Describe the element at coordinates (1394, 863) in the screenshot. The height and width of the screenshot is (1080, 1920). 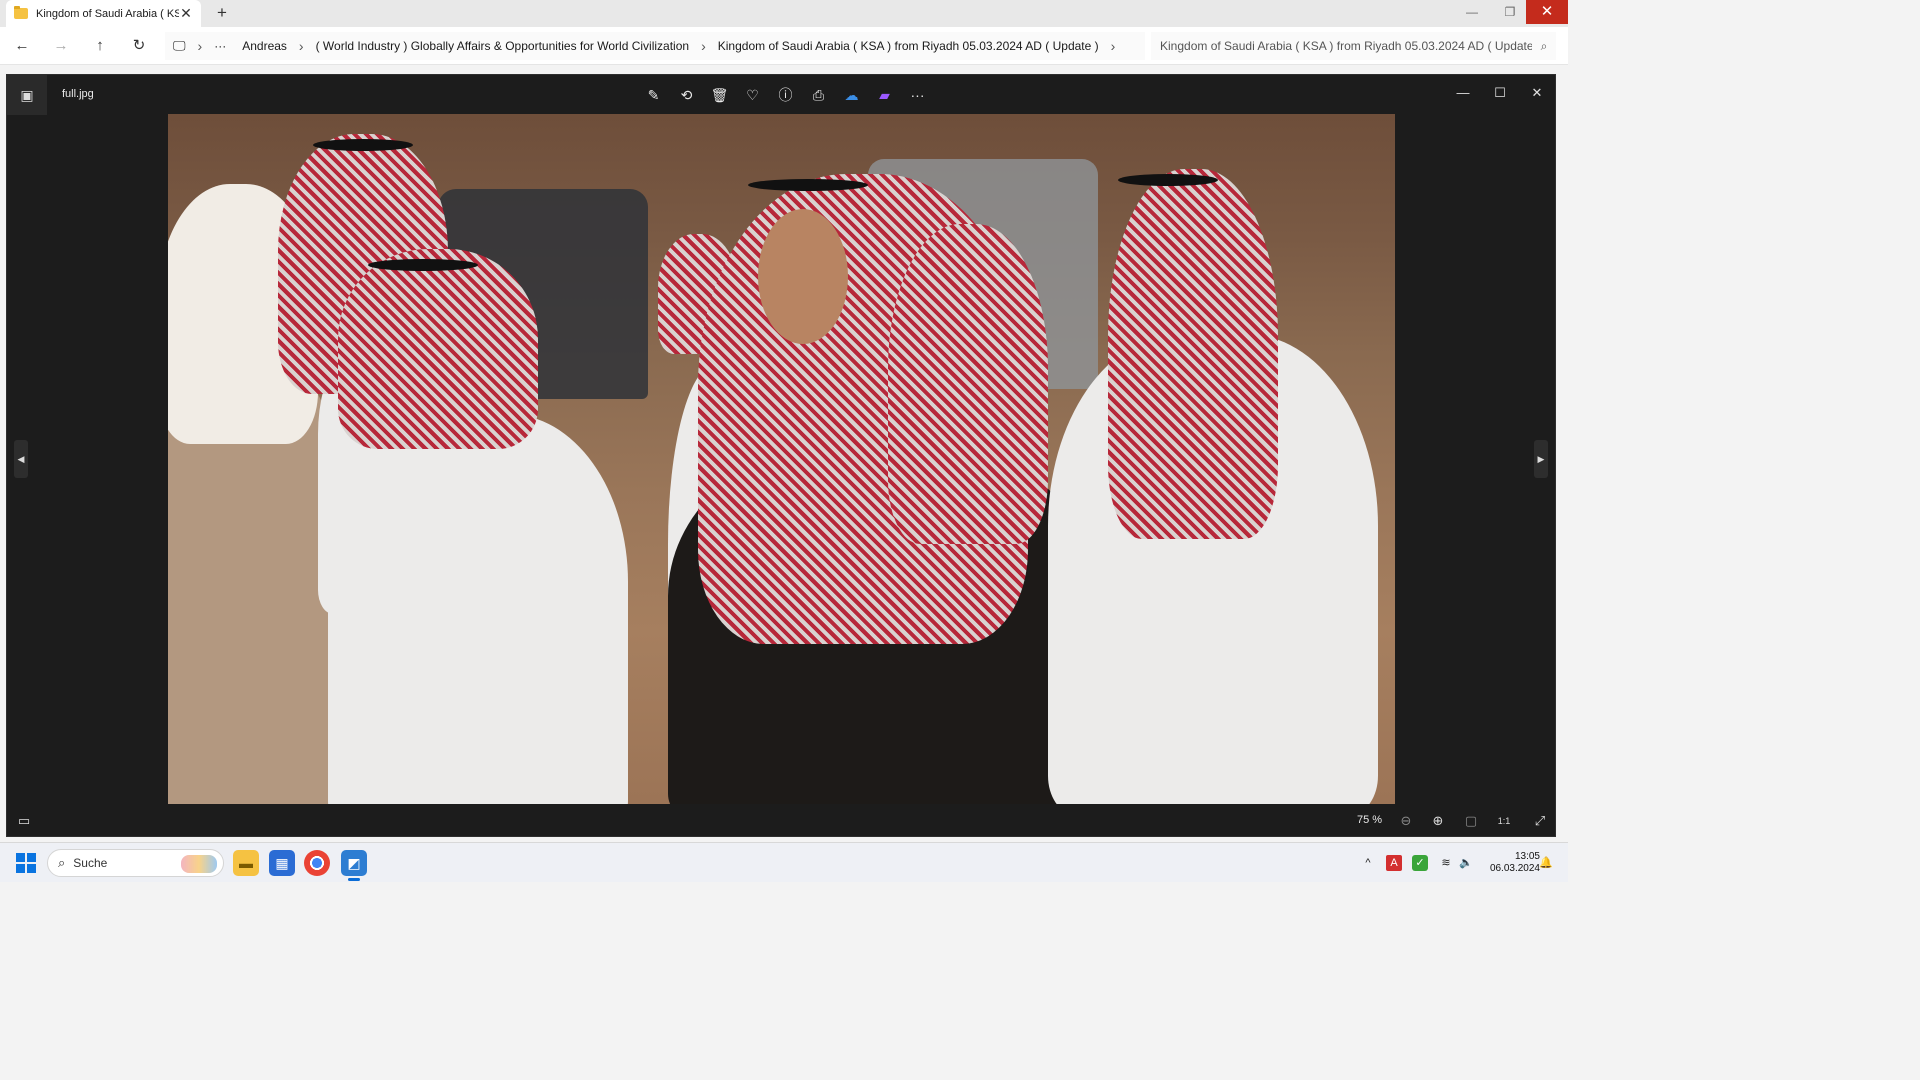
I see `acrobat-tray-icon: A` at that location.